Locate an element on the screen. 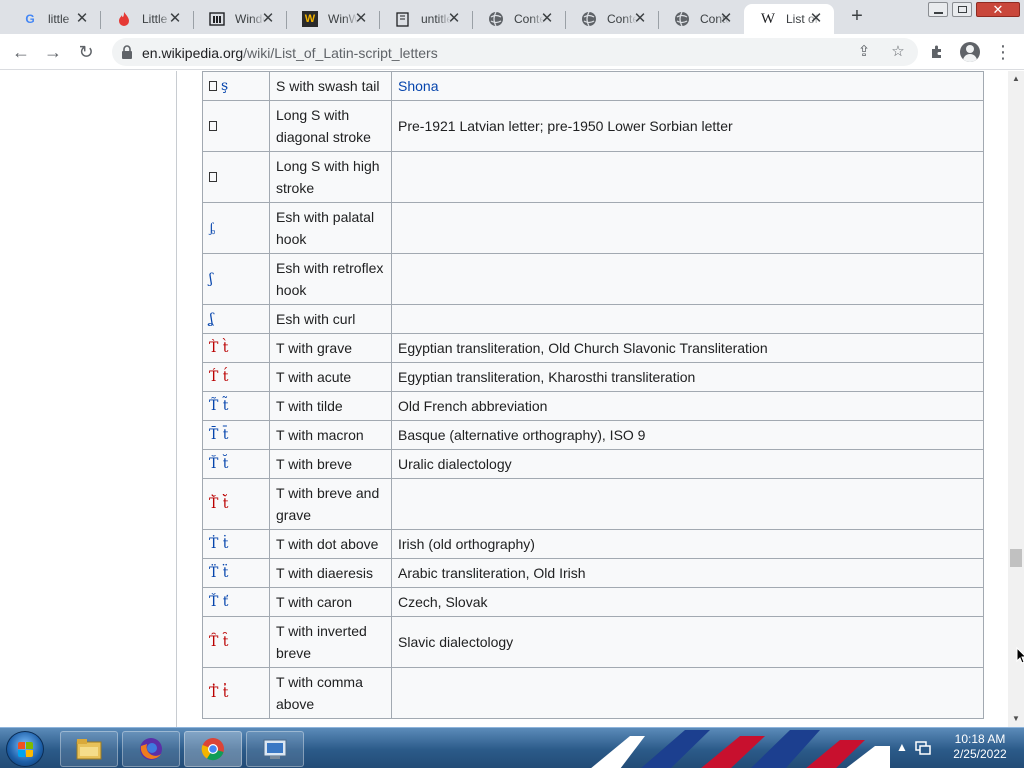 This screenshot has width=1024, height=768. profile-avatar is located at coordinates (970, 52).